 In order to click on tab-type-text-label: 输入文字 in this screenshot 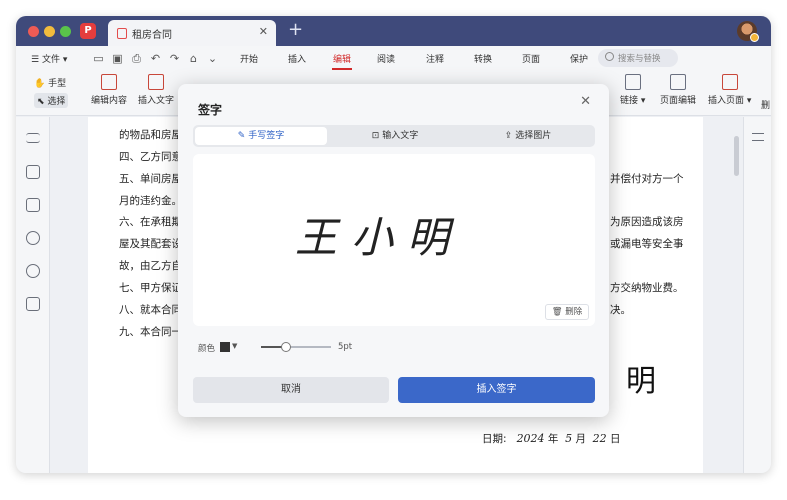, I will do `click(400, 136)`.